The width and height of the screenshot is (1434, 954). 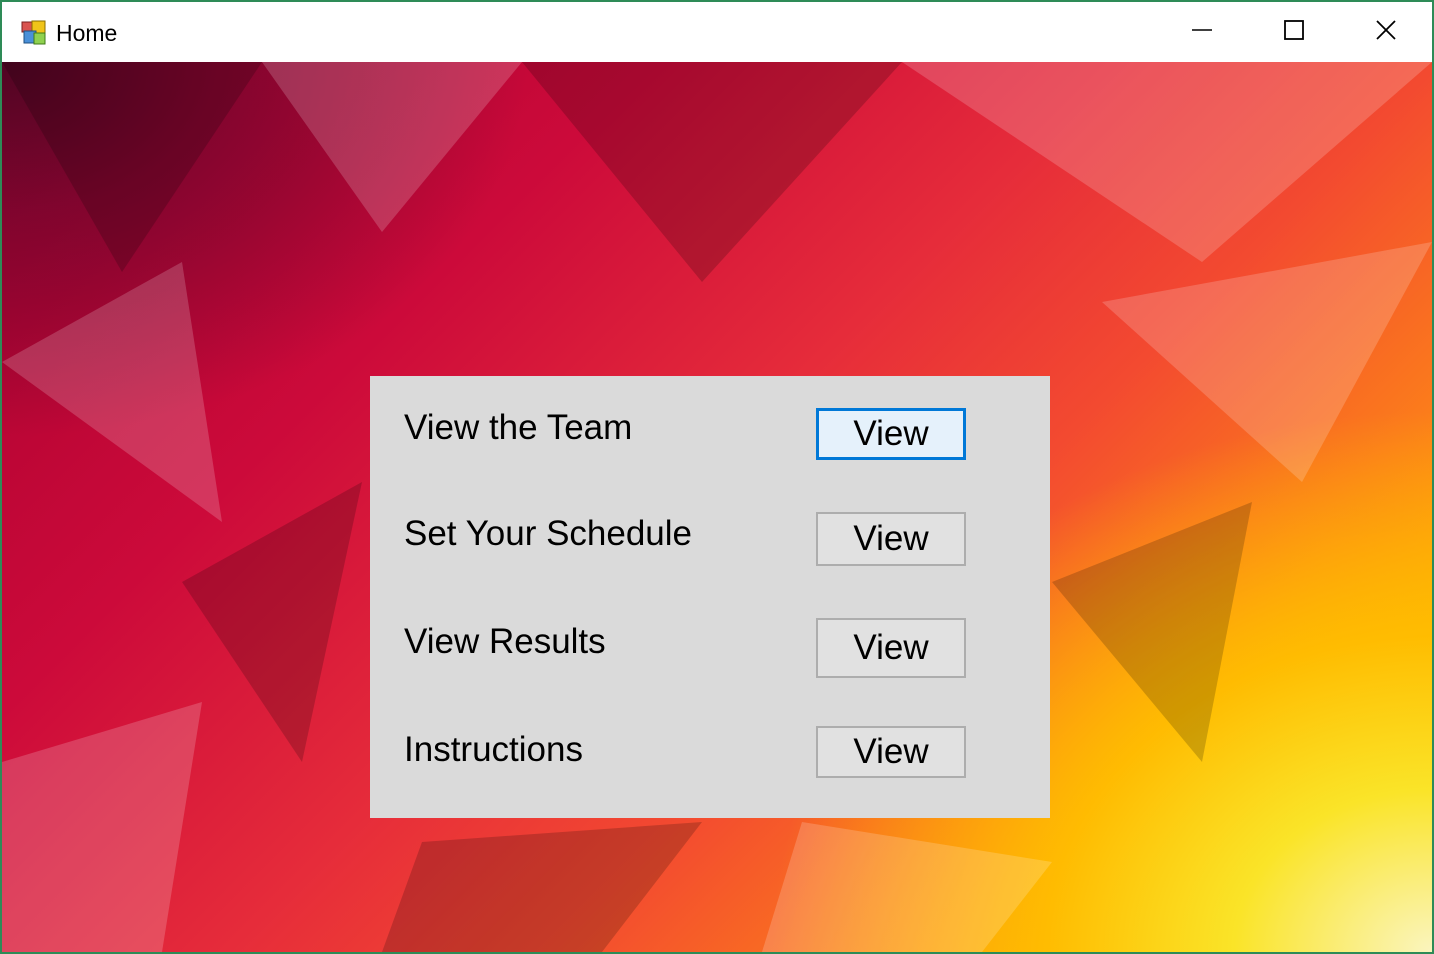 I want to click on app-icon, so click(x=34, y=33).